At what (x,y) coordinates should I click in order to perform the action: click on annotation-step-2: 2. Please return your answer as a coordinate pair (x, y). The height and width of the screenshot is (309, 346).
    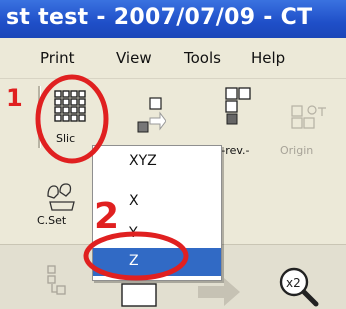
    Looking at the image, I should click on (107, 216).